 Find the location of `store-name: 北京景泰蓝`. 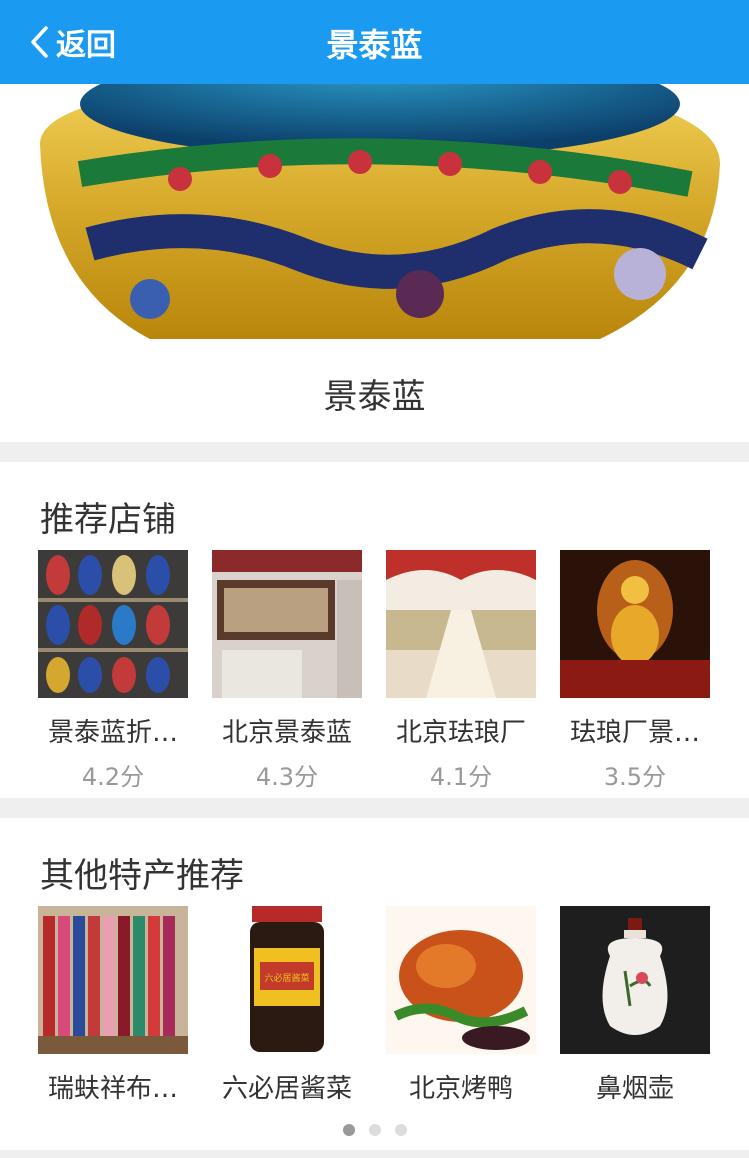

store-name: 北京景泰蓝 is located at coordinates (286, 733).